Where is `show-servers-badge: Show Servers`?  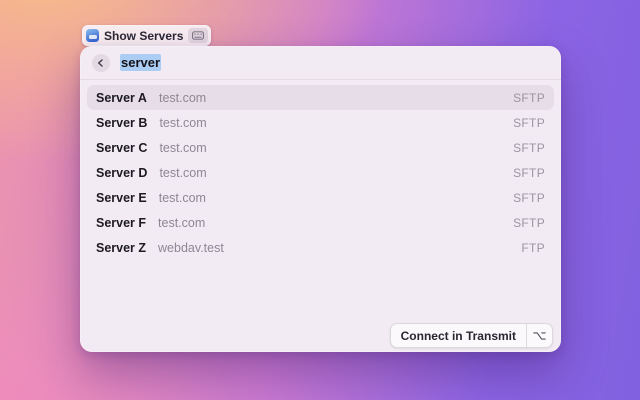
show-servers-badge: Show Servers is located at coordinates (147, 35).